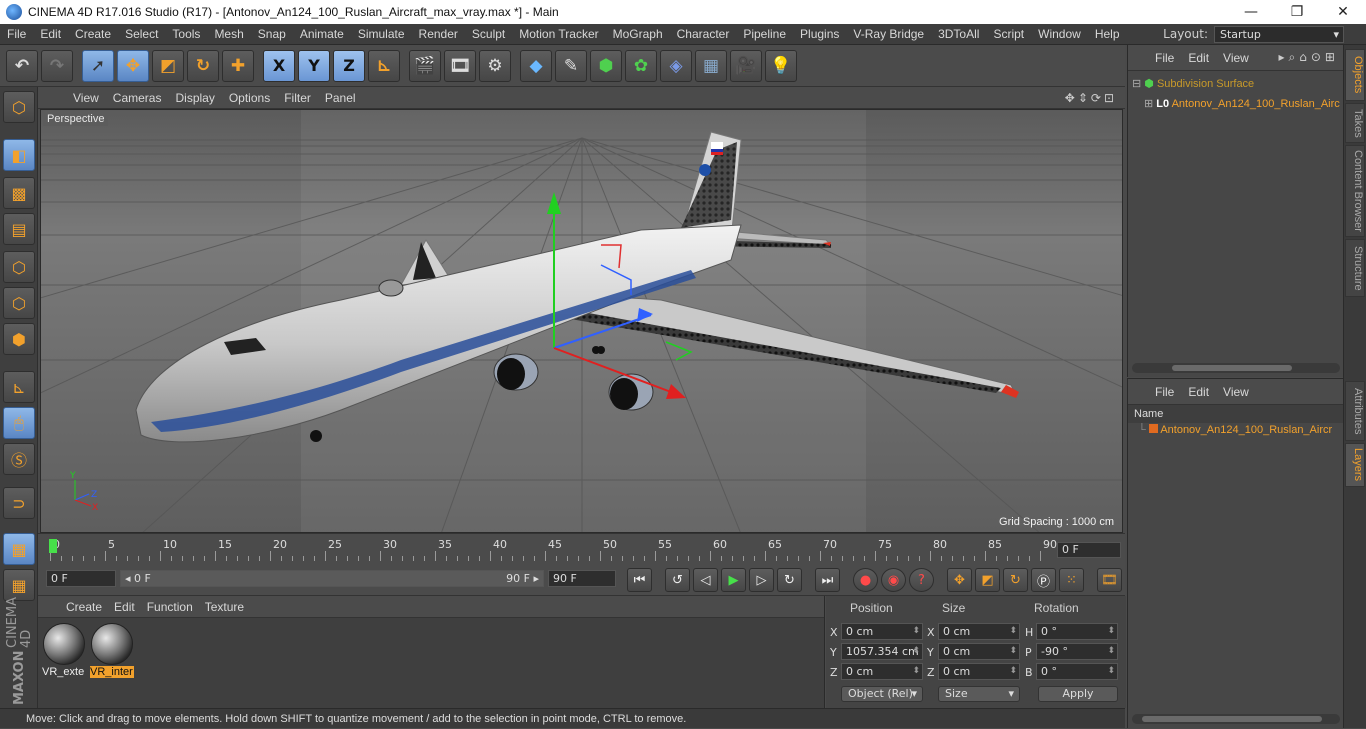  What do you see at coordinates (22, 65) in the screenshot?
I see `undo-icon: ↶` at bounding box center [22, 65].